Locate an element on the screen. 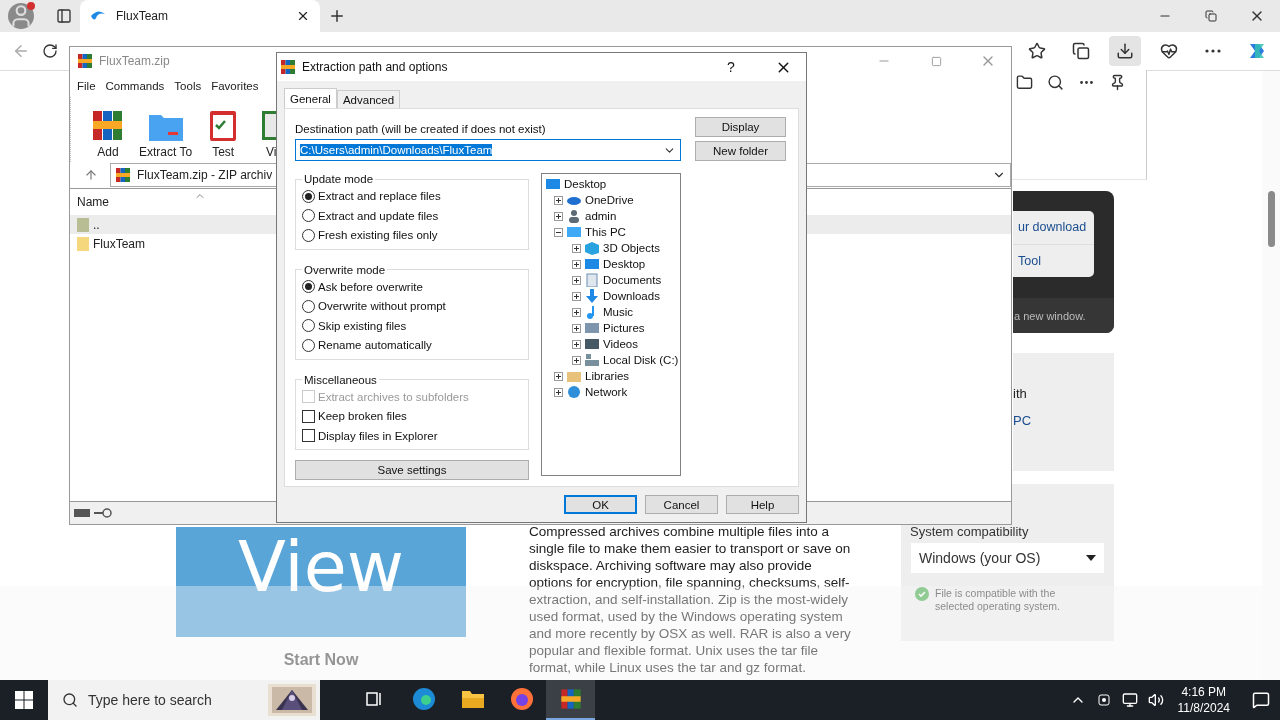 Image resolution: width=1280 pixels, height=720 pixels. compatibility-note: File is compatible with the selected operating system. is located at coordinates (998, 600).